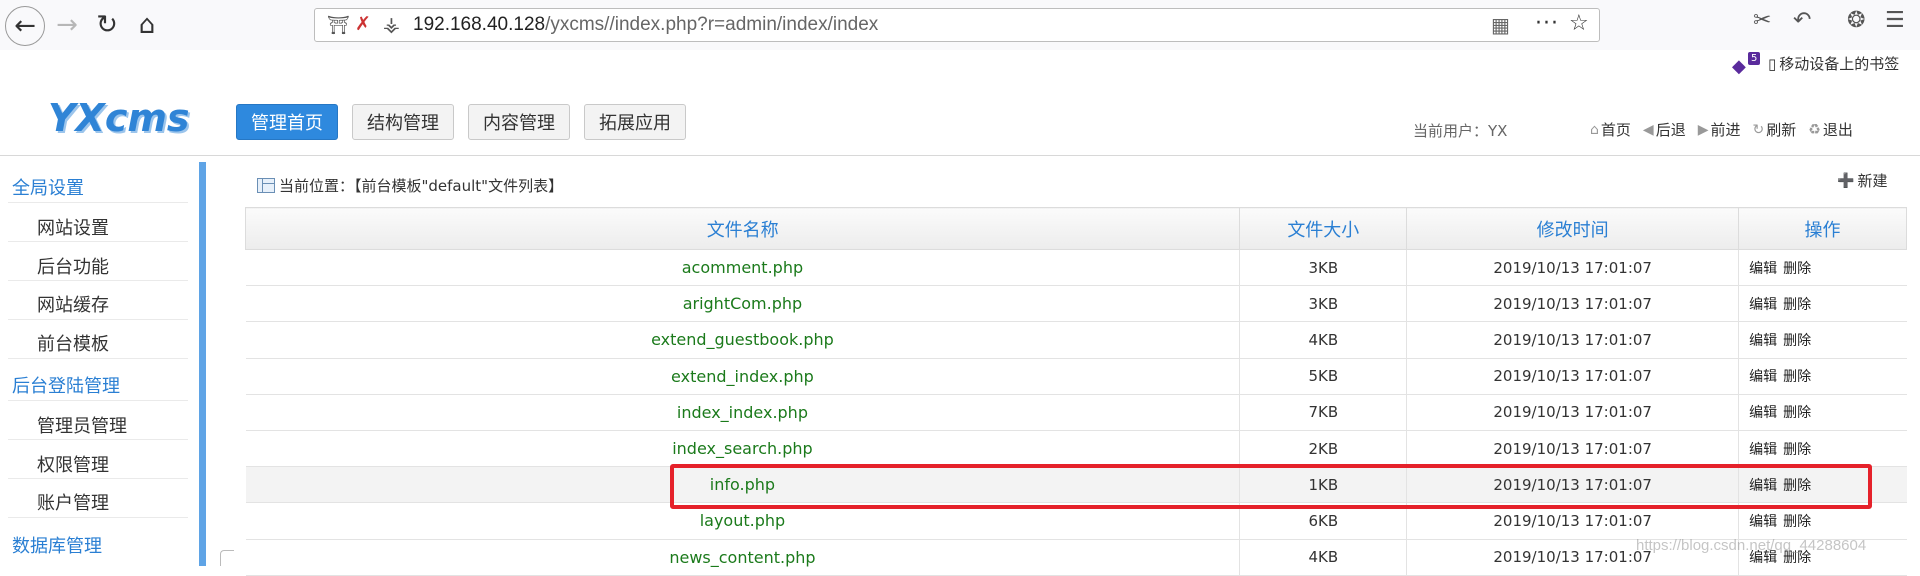 This screenshot has width=1920, height=576. Describe the element at coordinates (1830, 129) in the screenshot. I see `quick-link-logout: ♻ 退出` at that location.